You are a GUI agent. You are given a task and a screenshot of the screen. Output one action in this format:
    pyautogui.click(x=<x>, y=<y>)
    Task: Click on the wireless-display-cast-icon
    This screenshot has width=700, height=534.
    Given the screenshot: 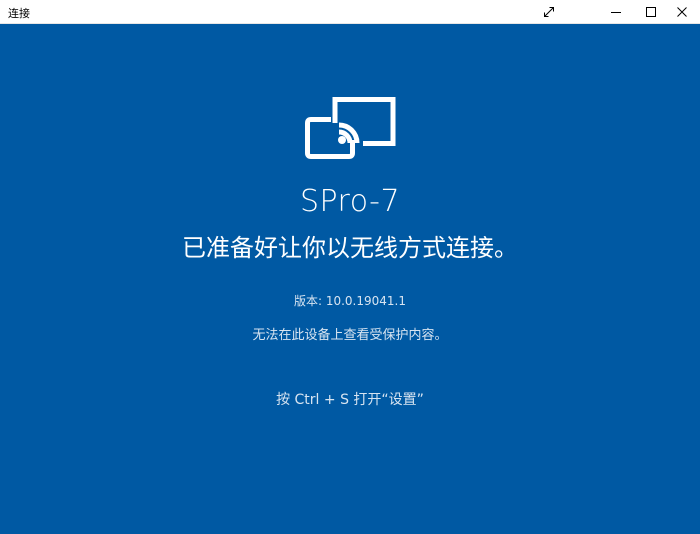 What is the action you would take?
    pyautogui.click(x=350, y=128)
    